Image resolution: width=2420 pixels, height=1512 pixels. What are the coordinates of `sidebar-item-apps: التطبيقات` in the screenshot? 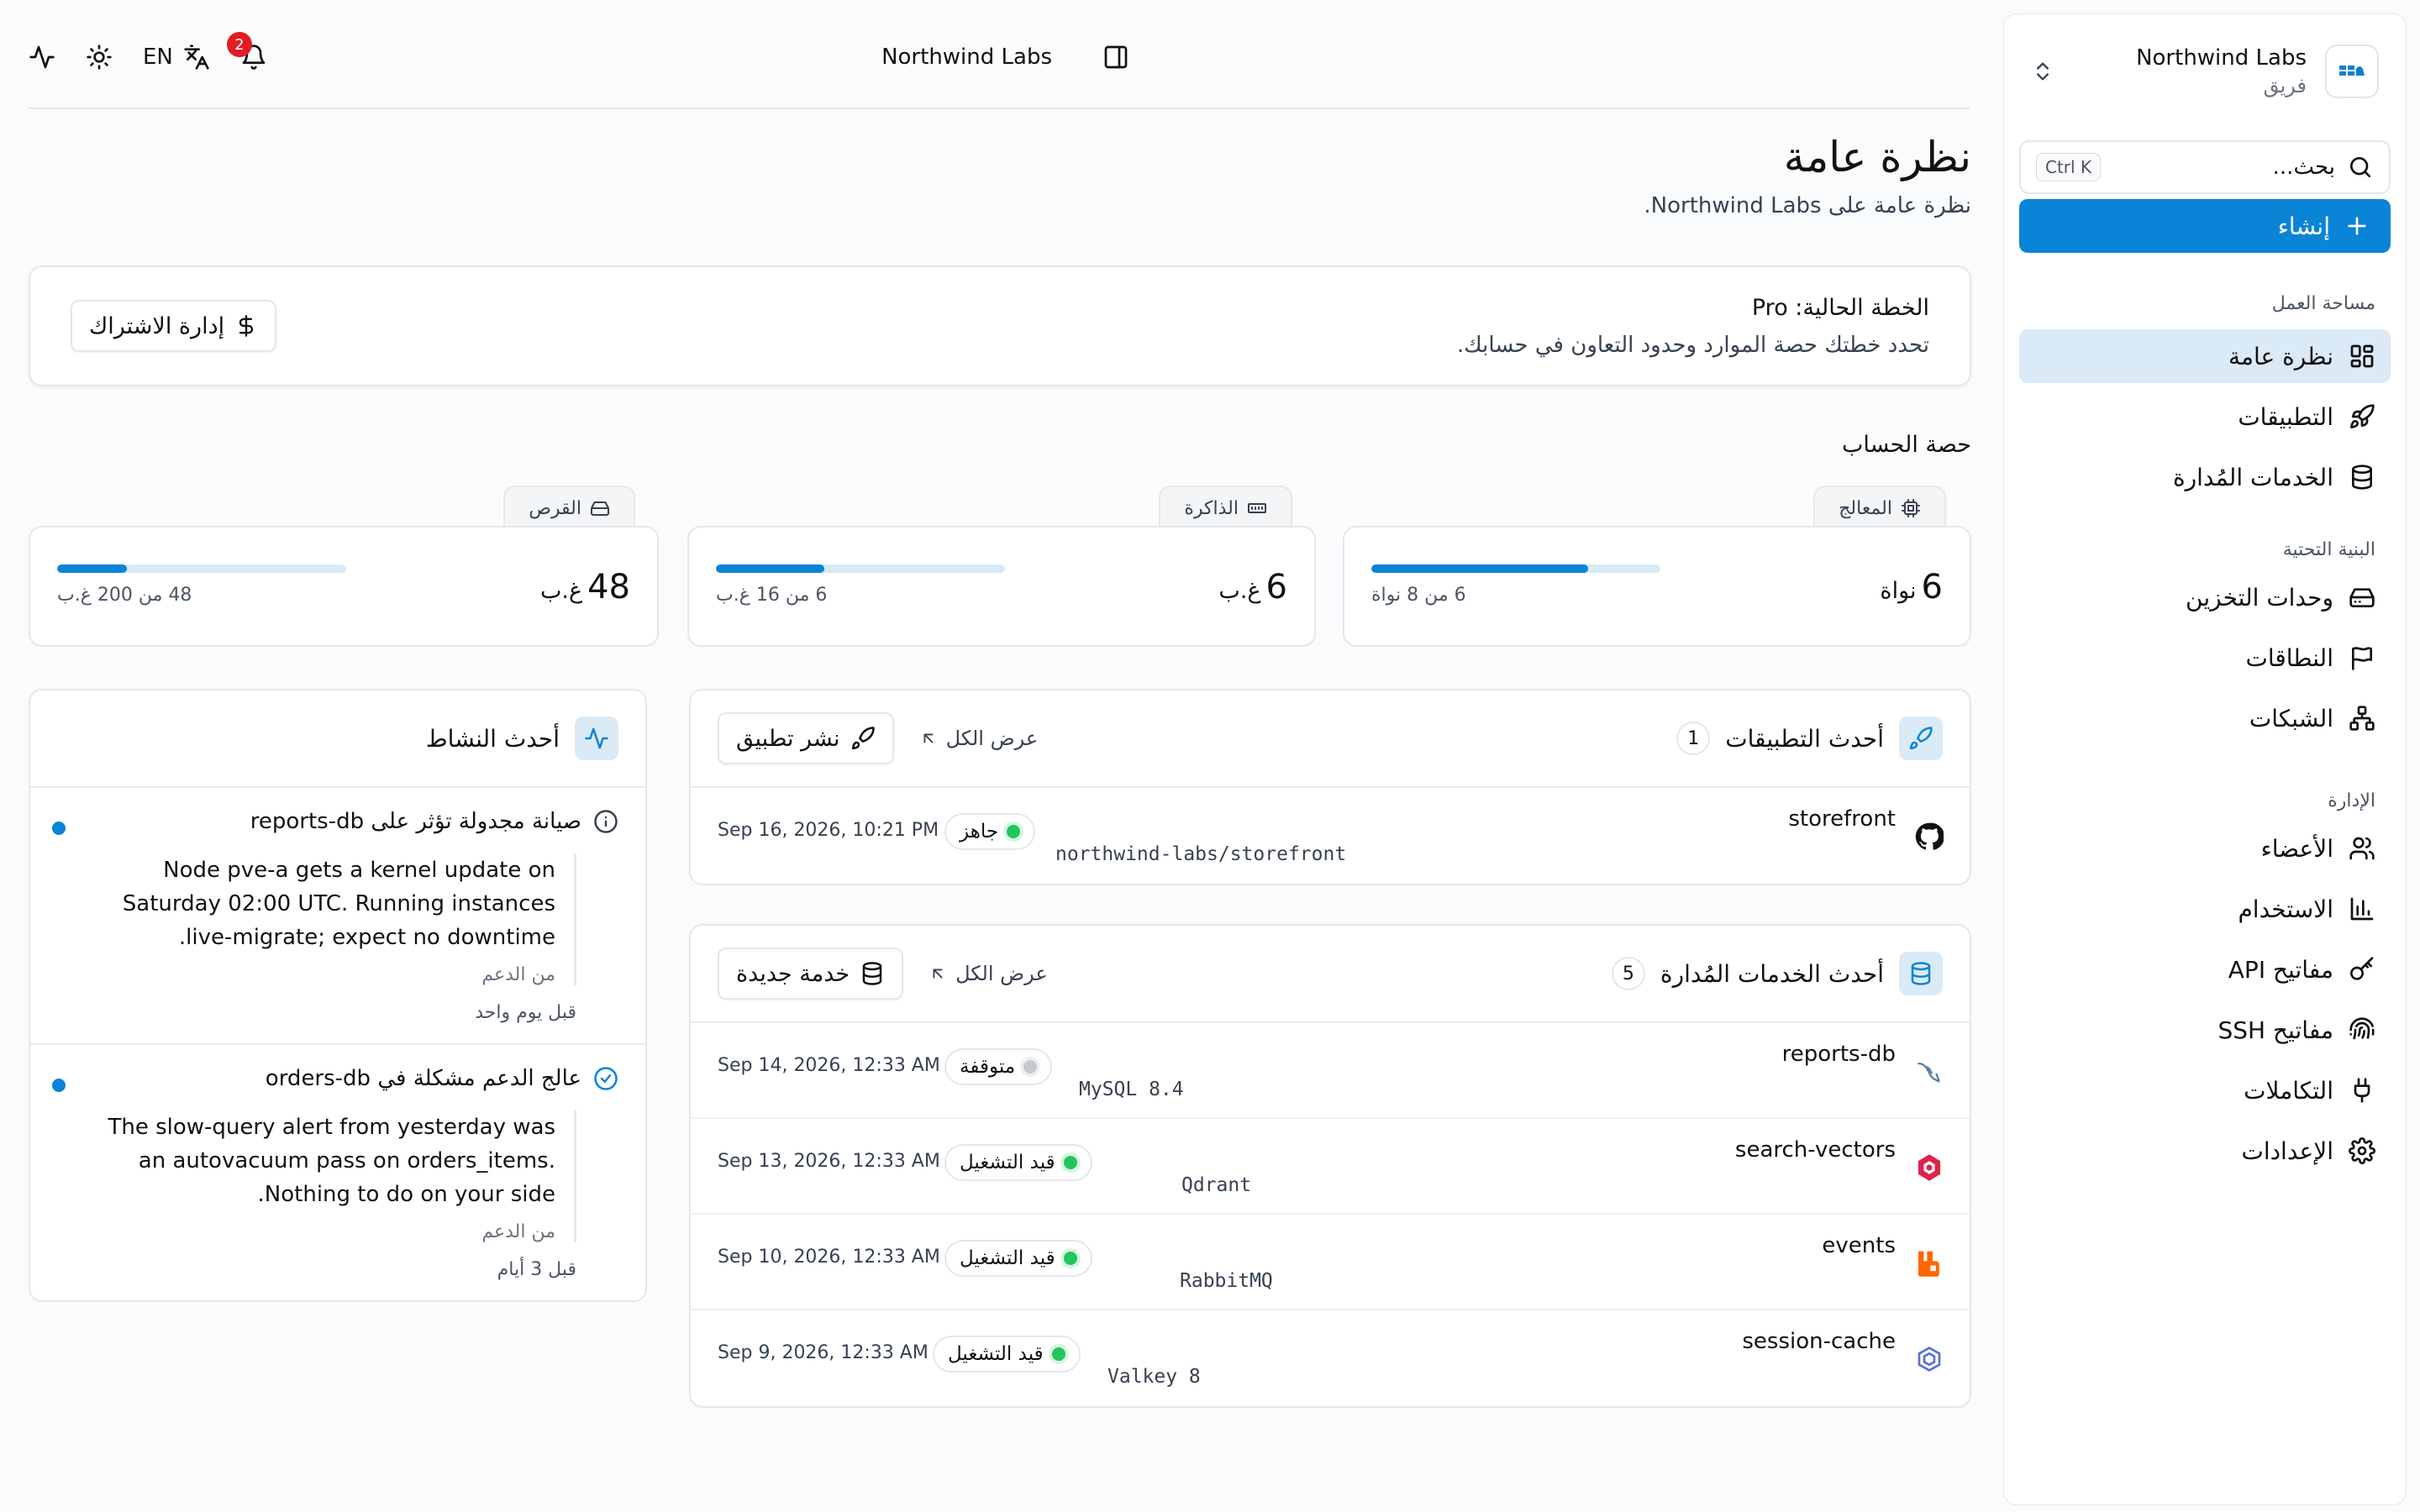 It's located at (2205, 417).